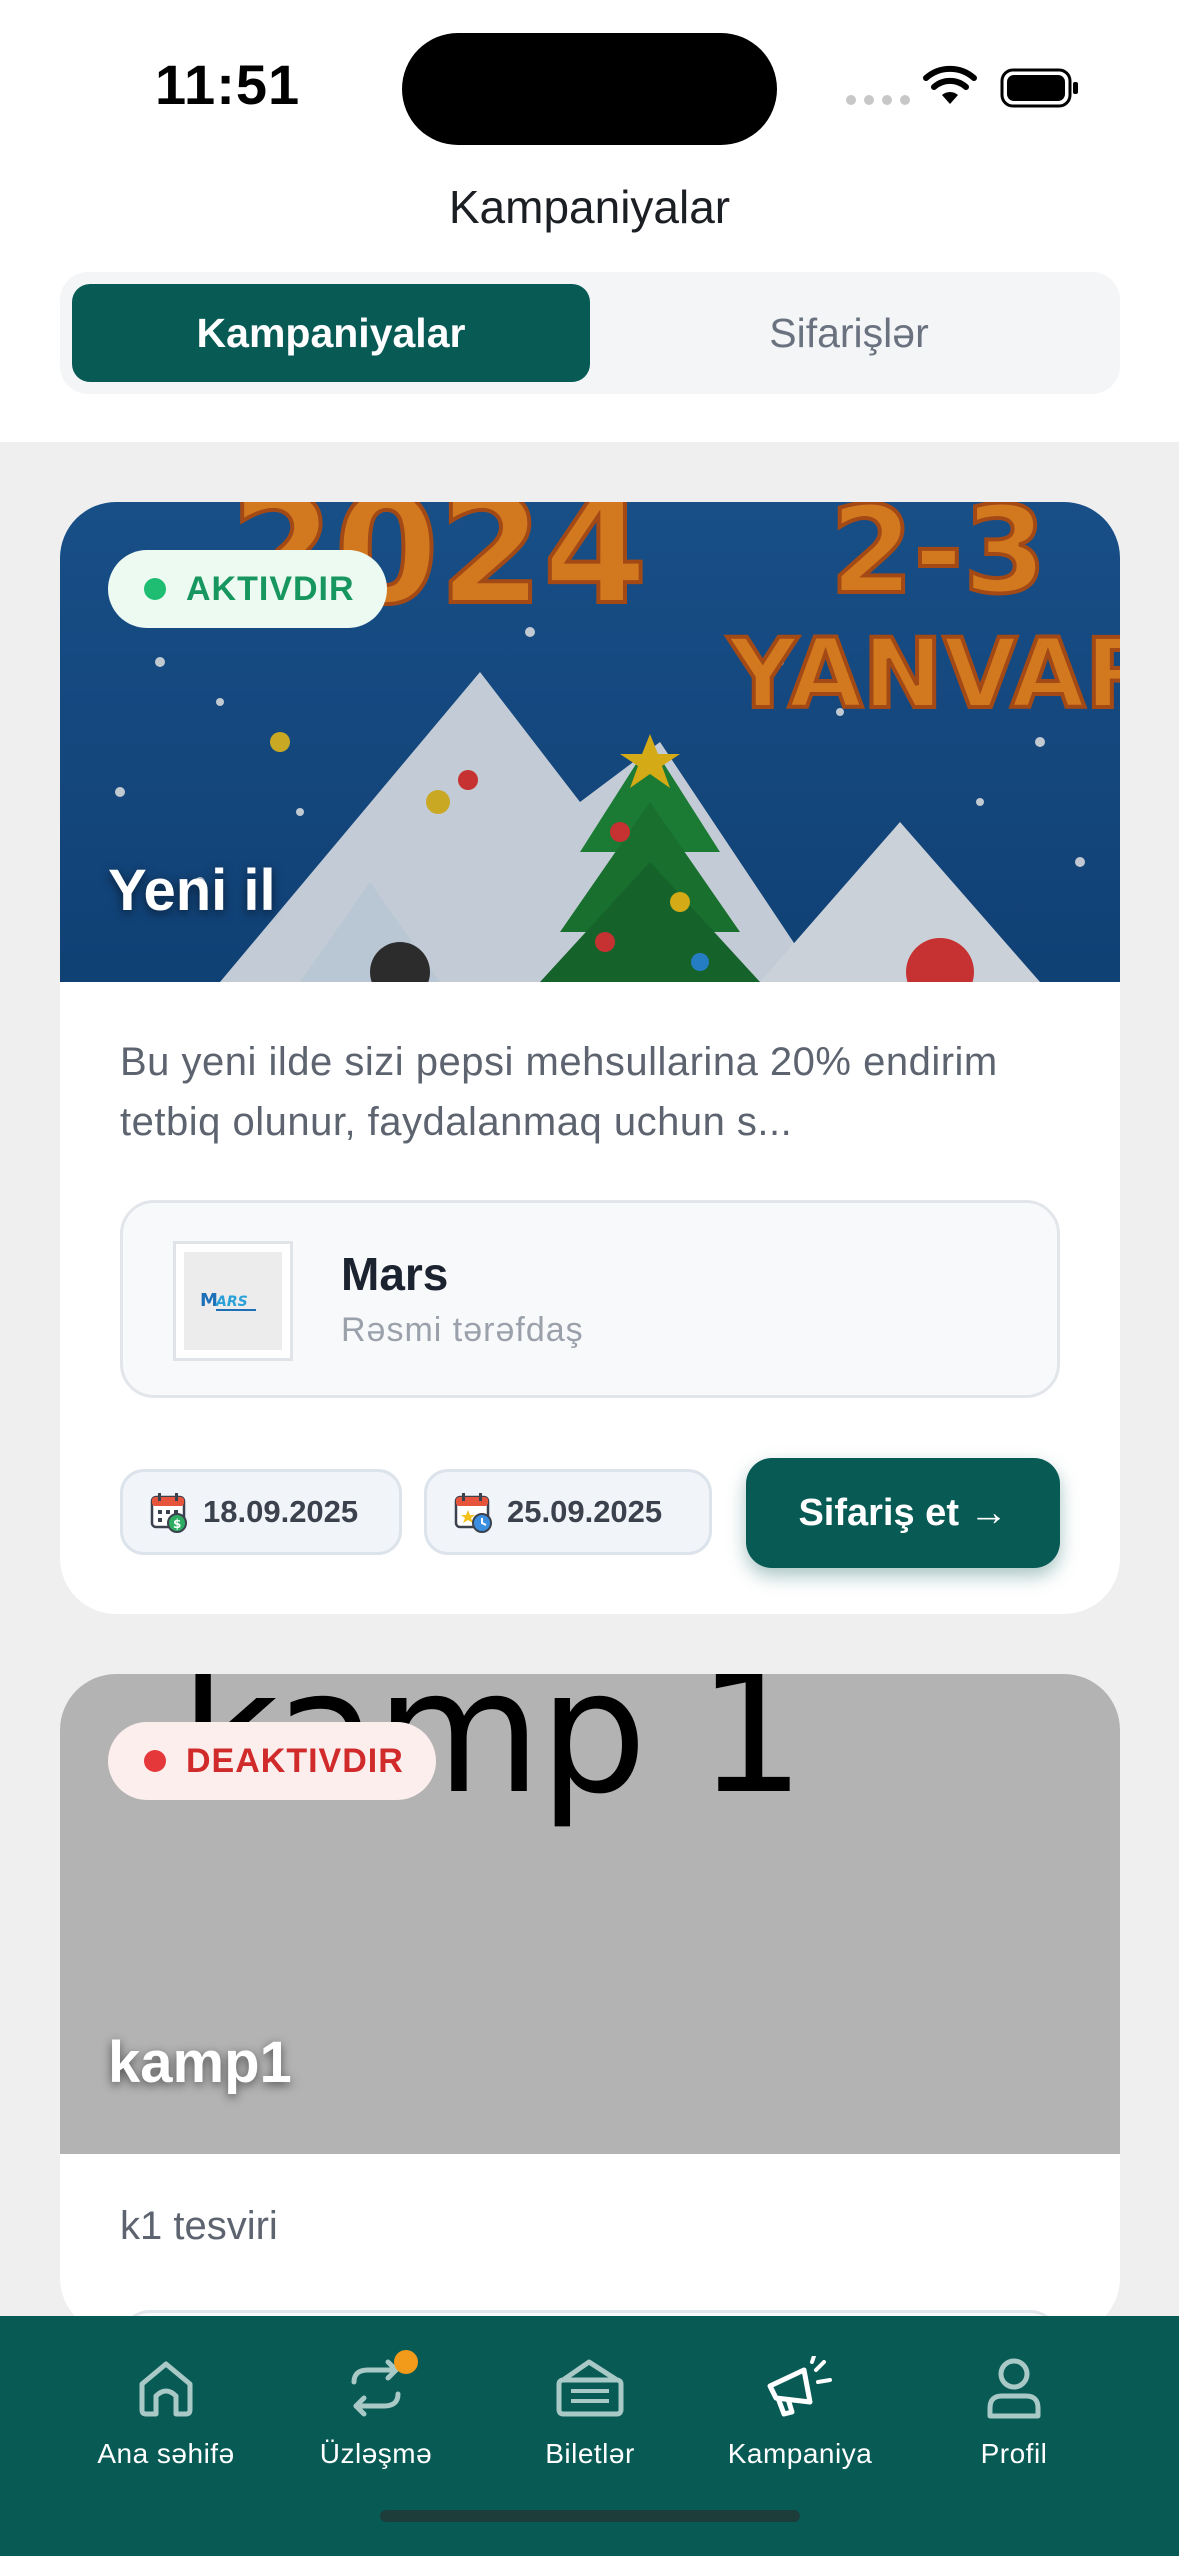  I want to click on partner-logo: M ARS, so click(233, 1301).